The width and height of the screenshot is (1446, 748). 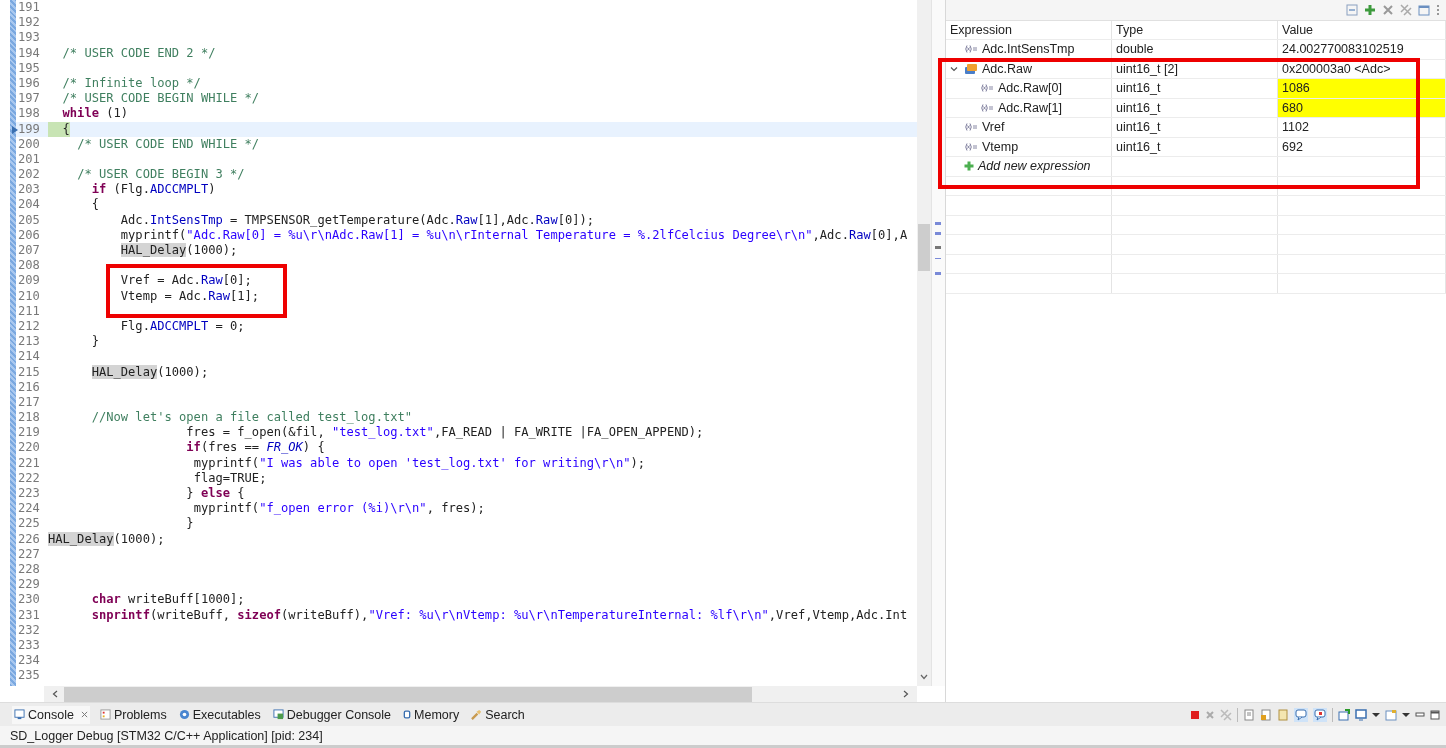 What do you see at coordinates (131, 82) in the screenshot?
I see `code-comment: /* Infinite loop */` at bounding box center [131, 82].